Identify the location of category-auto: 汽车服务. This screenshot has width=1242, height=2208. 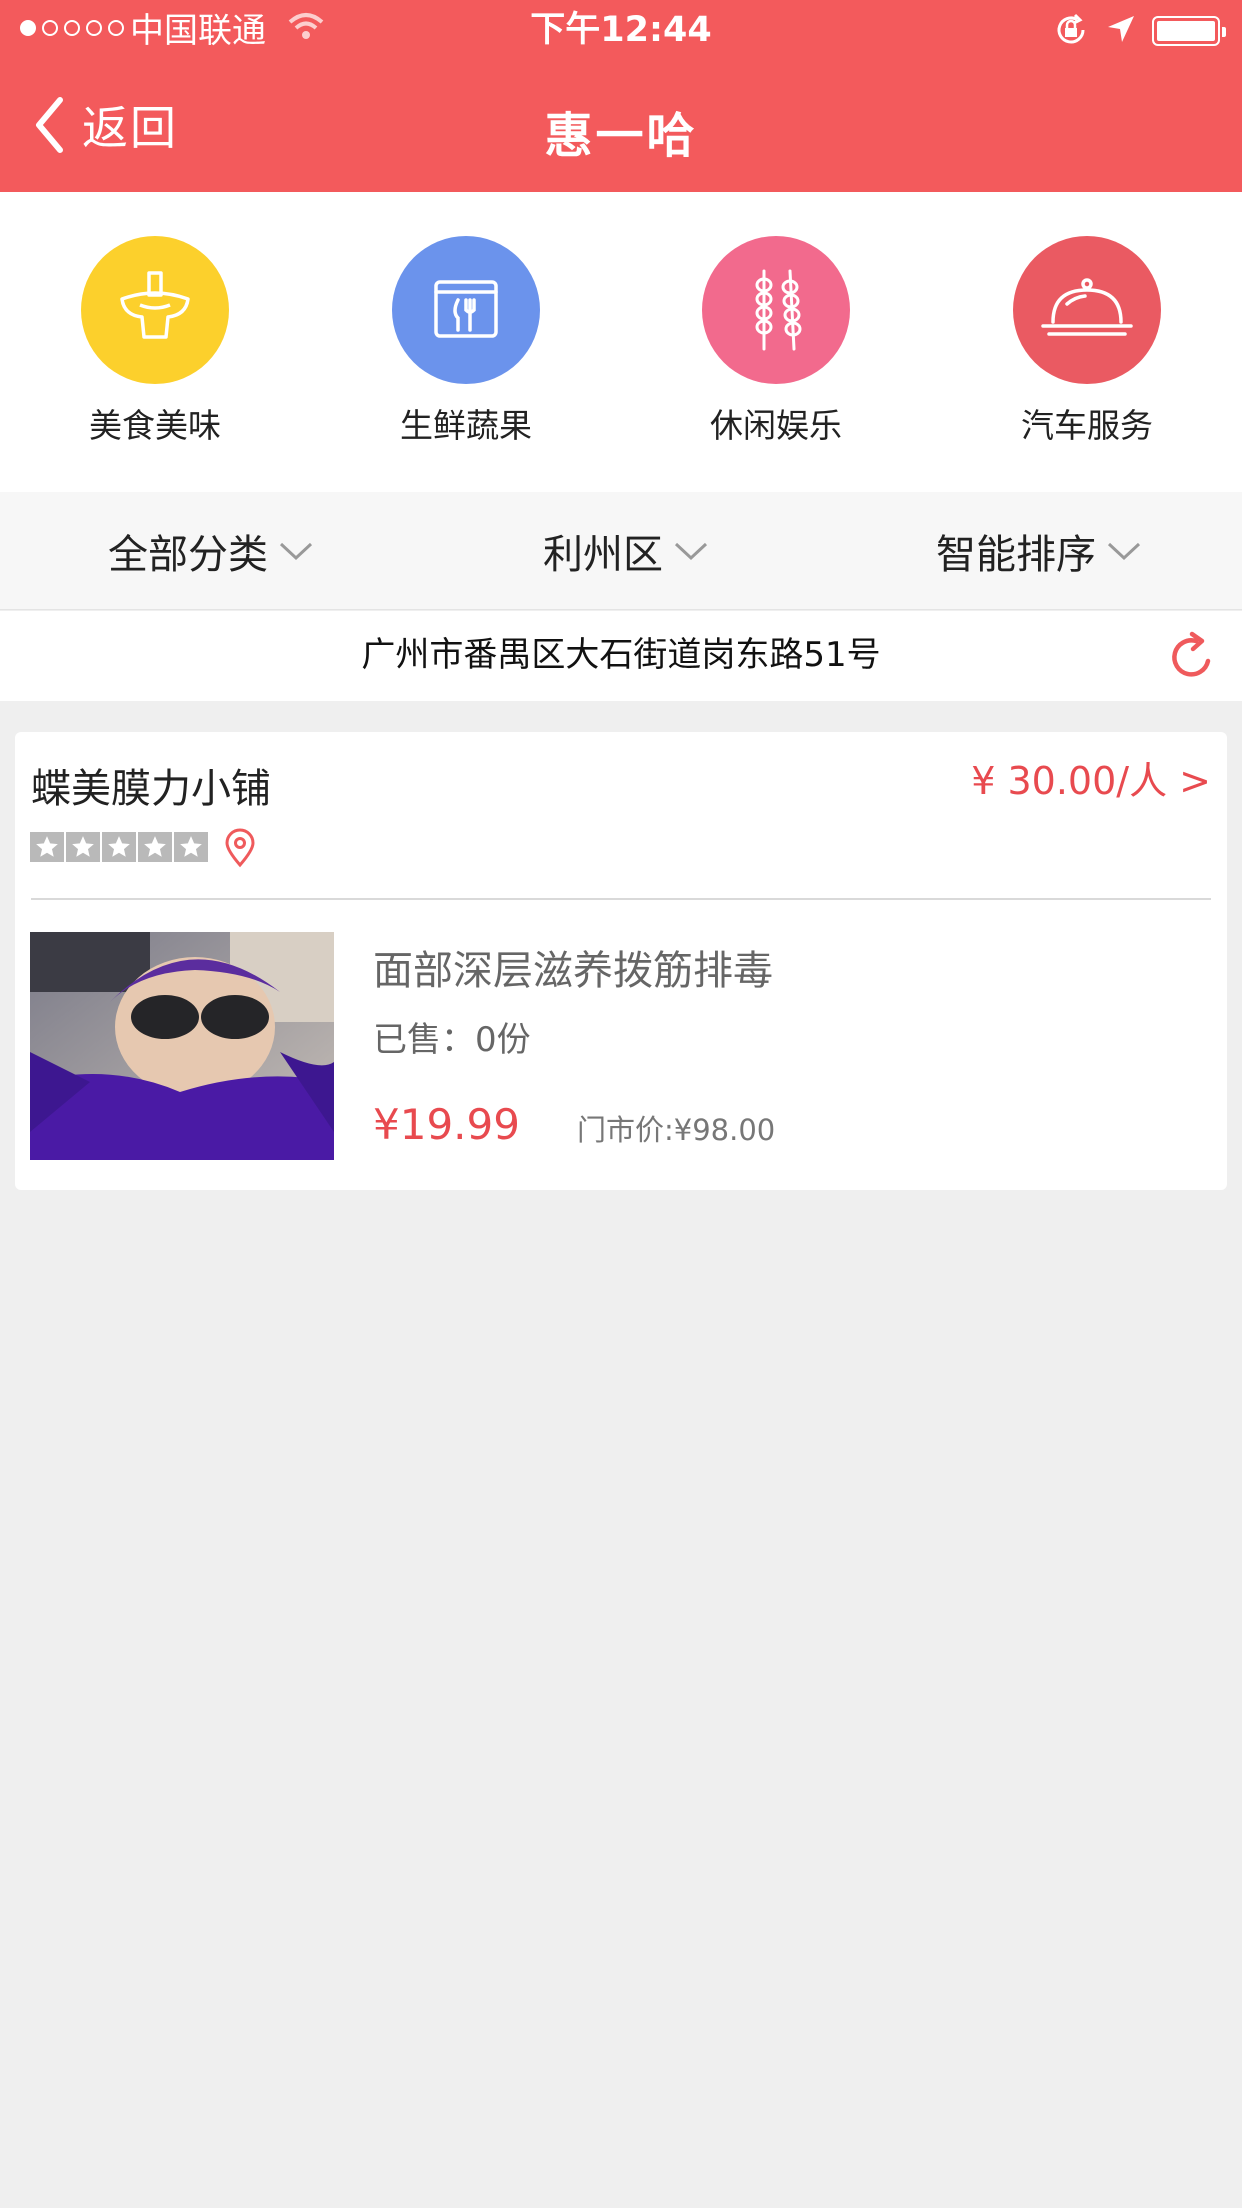
(1087, 341).